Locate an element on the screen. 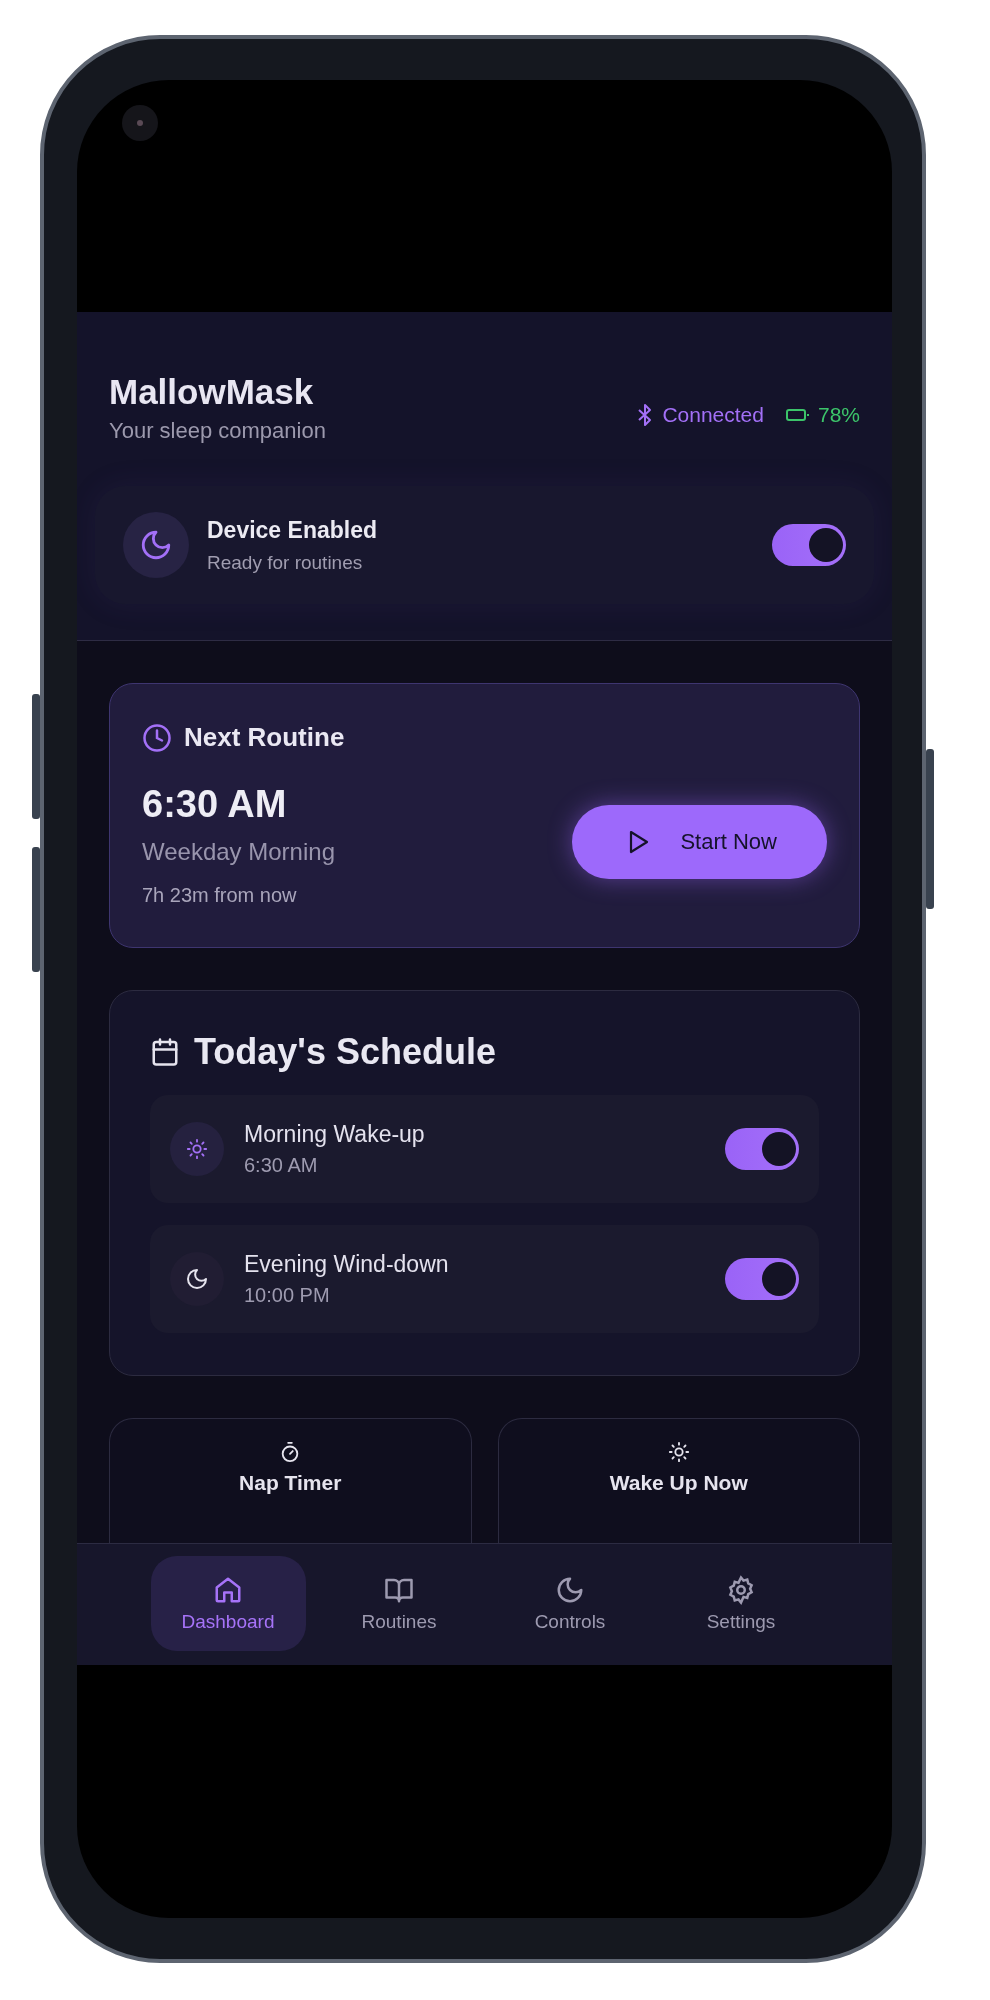 The height and width of the screenshot is (2000, 990). app-subtitle: Your sleep companion is located at coordinates (217, 431).